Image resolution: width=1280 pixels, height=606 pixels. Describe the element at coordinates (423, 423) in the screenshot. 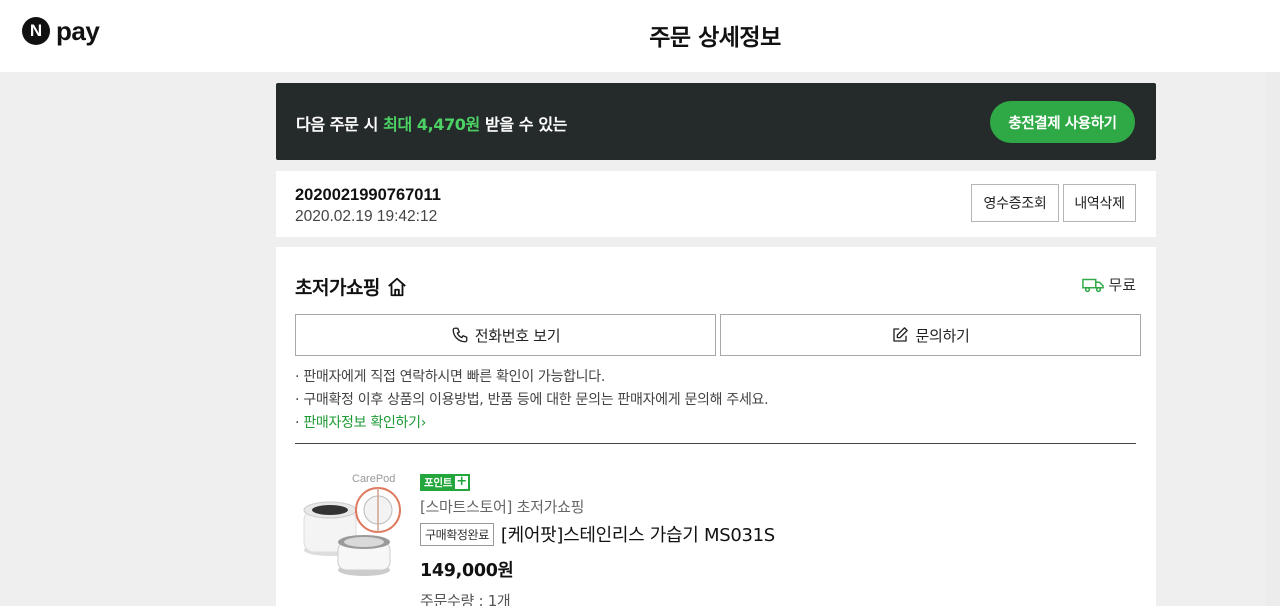

I see `chevron-right-icon: ›` at that location.